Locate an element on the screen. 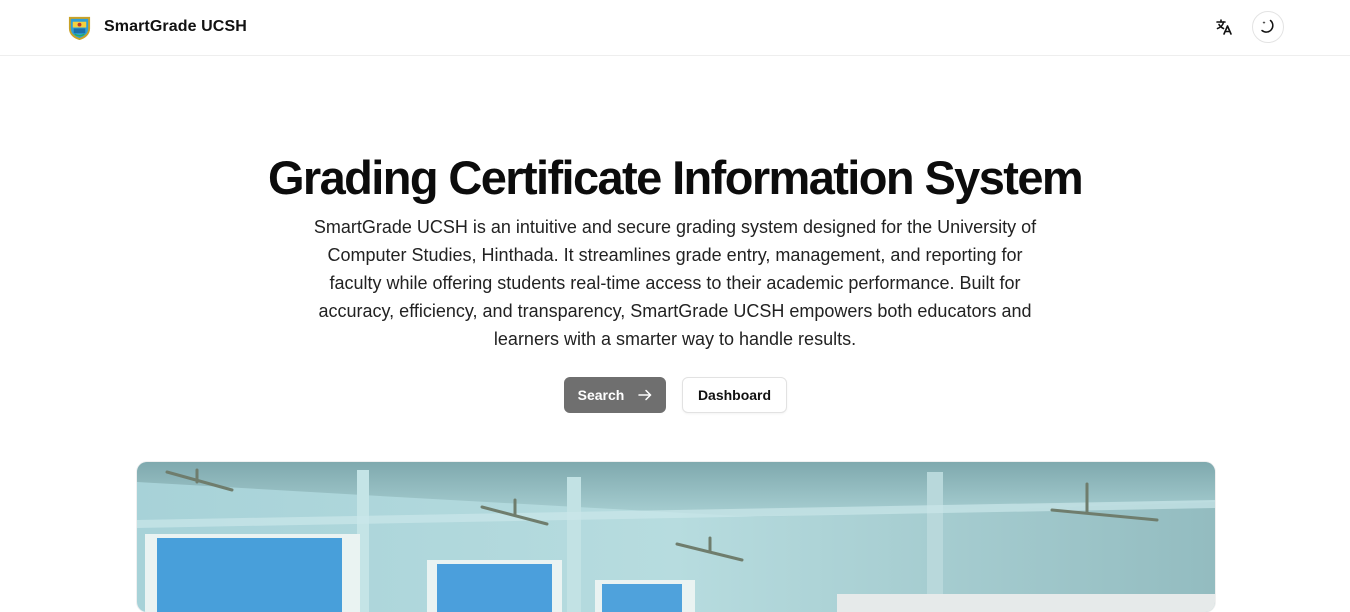 The width and height of the screenshot is (1350, 612). search-button: Search is located at coordinates (615, 395).